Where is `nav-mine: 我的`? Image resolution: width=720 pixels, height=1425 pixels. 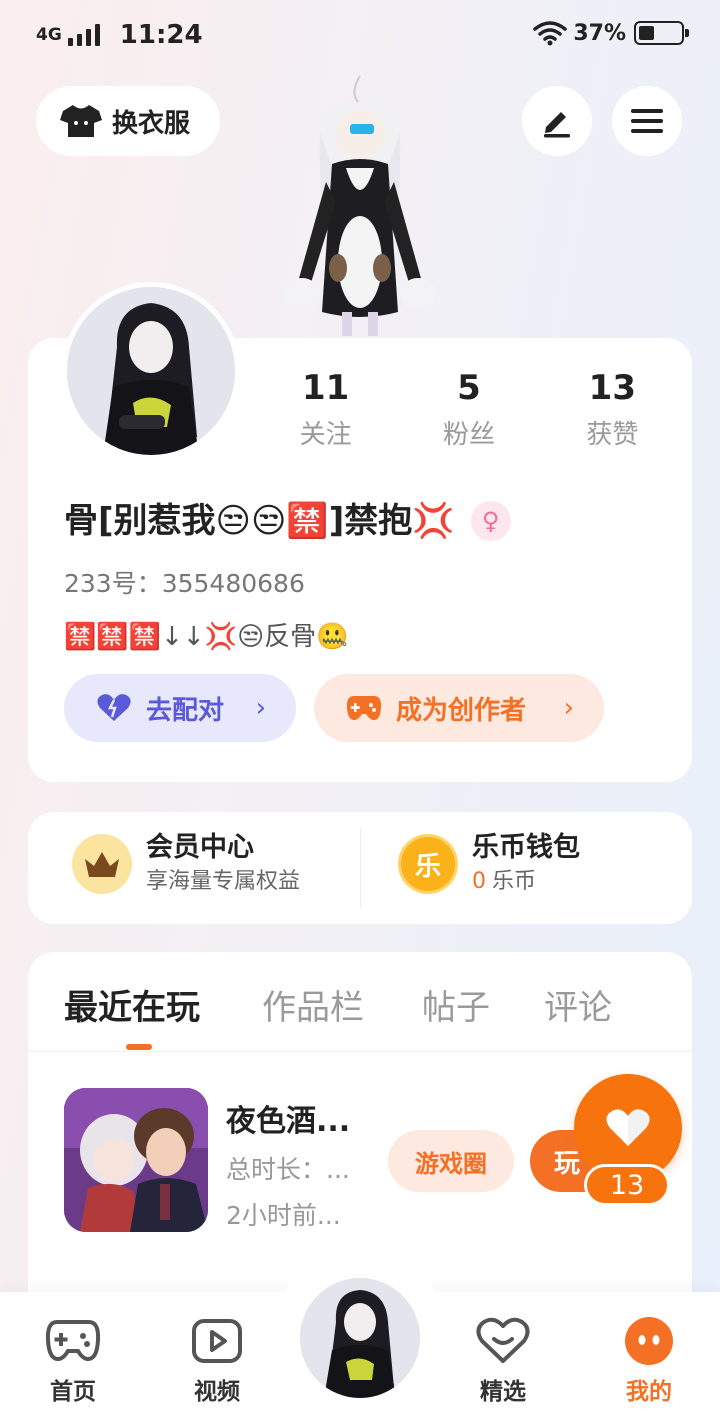
nav-mine: 我的 is located at coordinates (649, 1359).